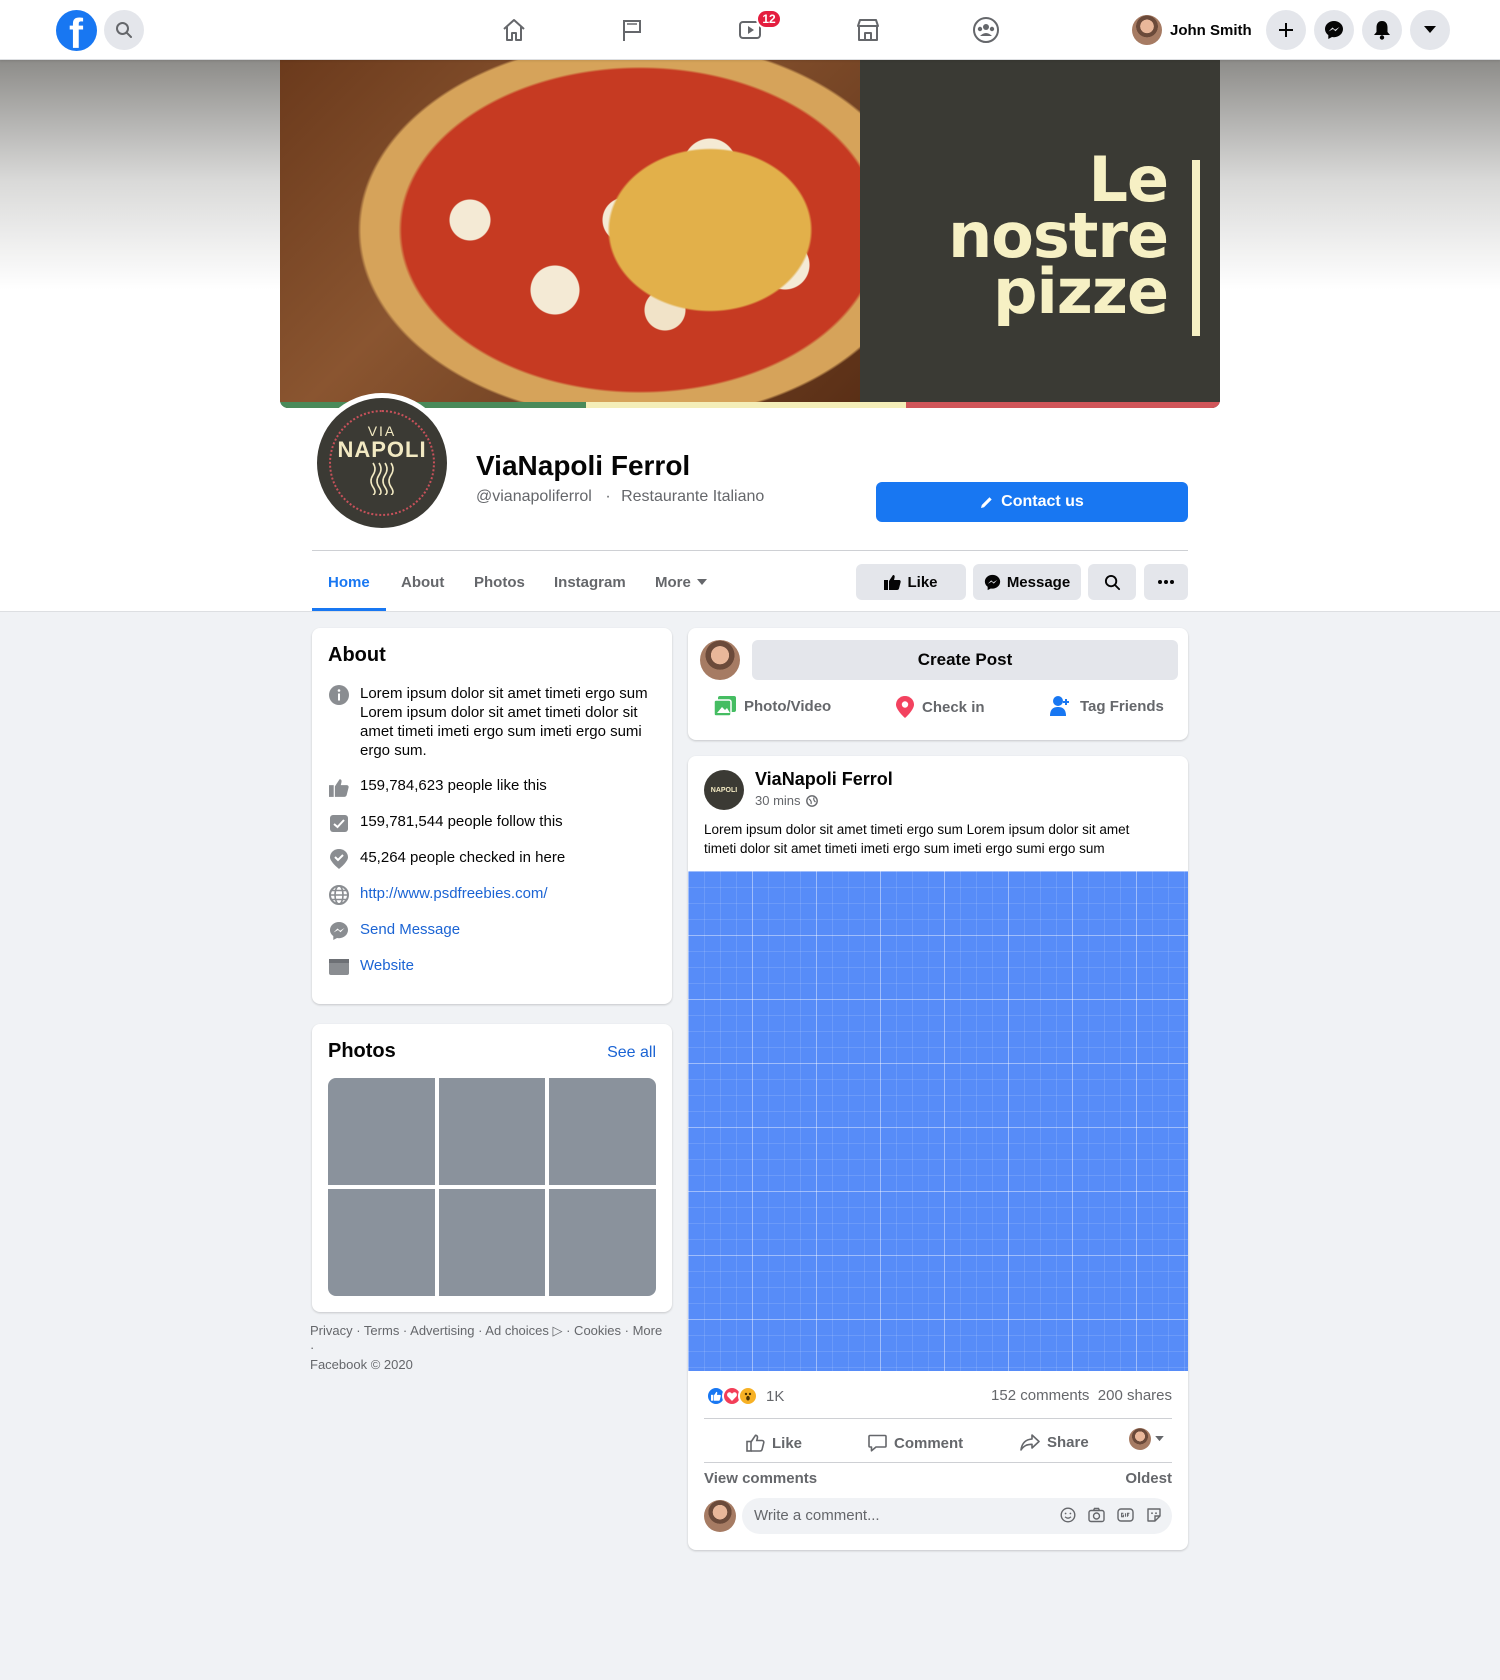 Image resolution: width=1500 pixels, height=1680 pixels. What do you see at coordinates (446, 859) in the screenshot?
I see `checkins-row: 45,264 people checked in here` at bounding box center [446, 859].